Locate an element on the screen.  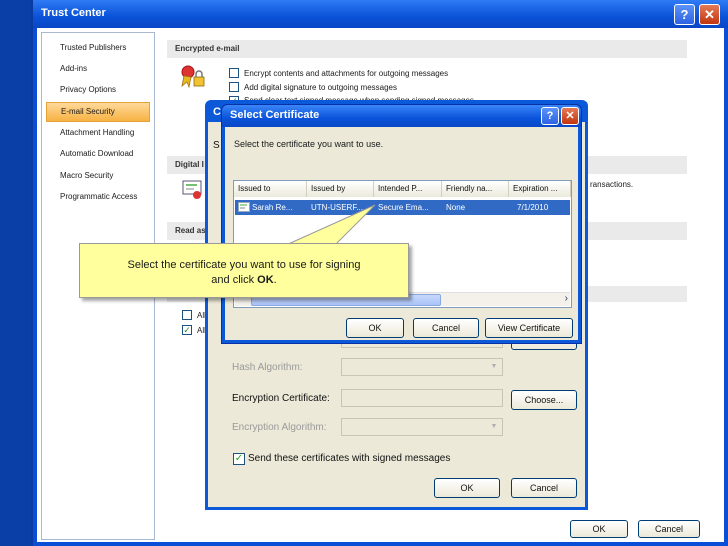
callout-line-2-suffix: . is located at coordinates (275, 280).